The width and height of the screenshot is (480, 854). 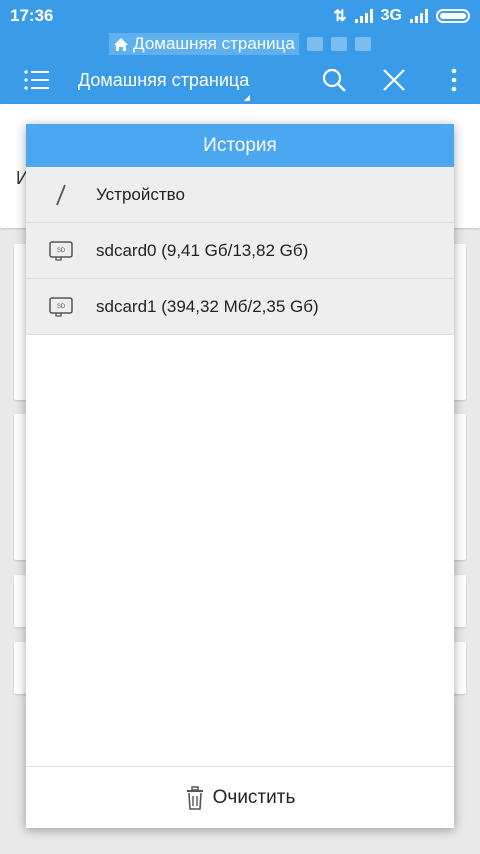 I want to click on root-slash-icon, so click(x=61, y=195).